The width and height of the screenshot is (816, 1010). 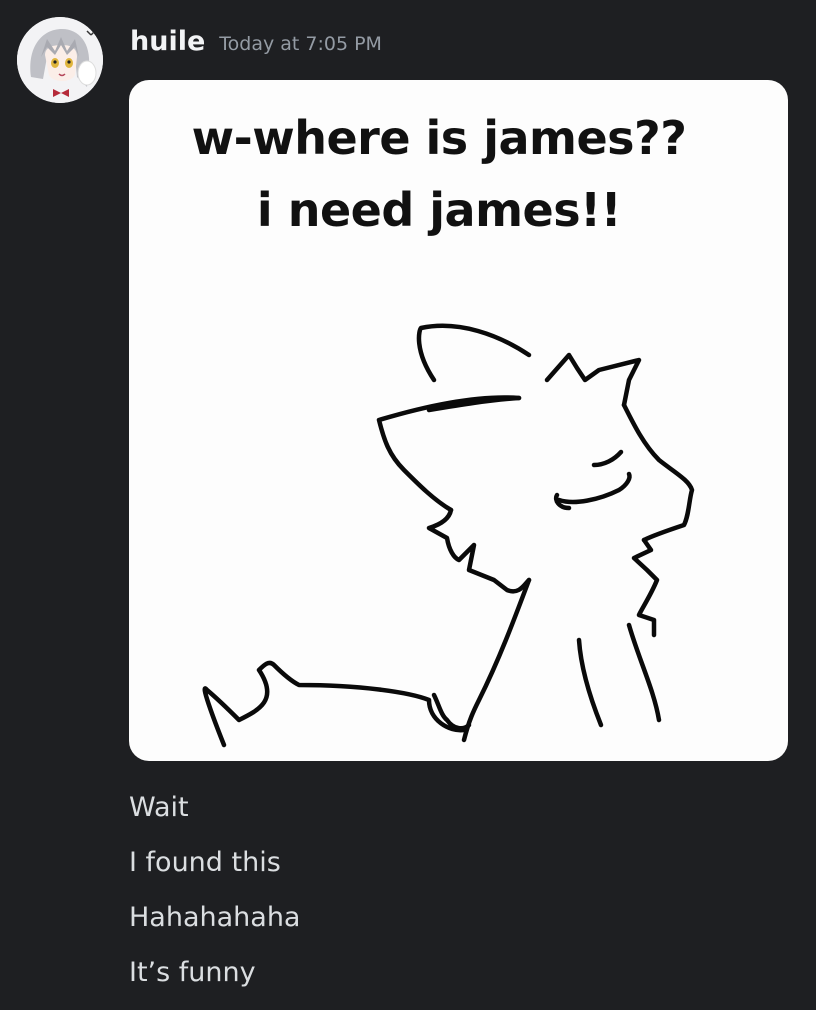 I want to click on message-line: Wait, so click(x=159, y=807).